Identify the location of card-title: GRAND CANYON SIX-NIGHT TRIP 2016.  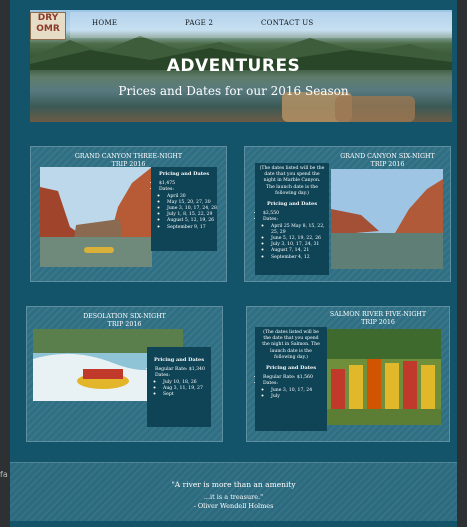
(387, 161).